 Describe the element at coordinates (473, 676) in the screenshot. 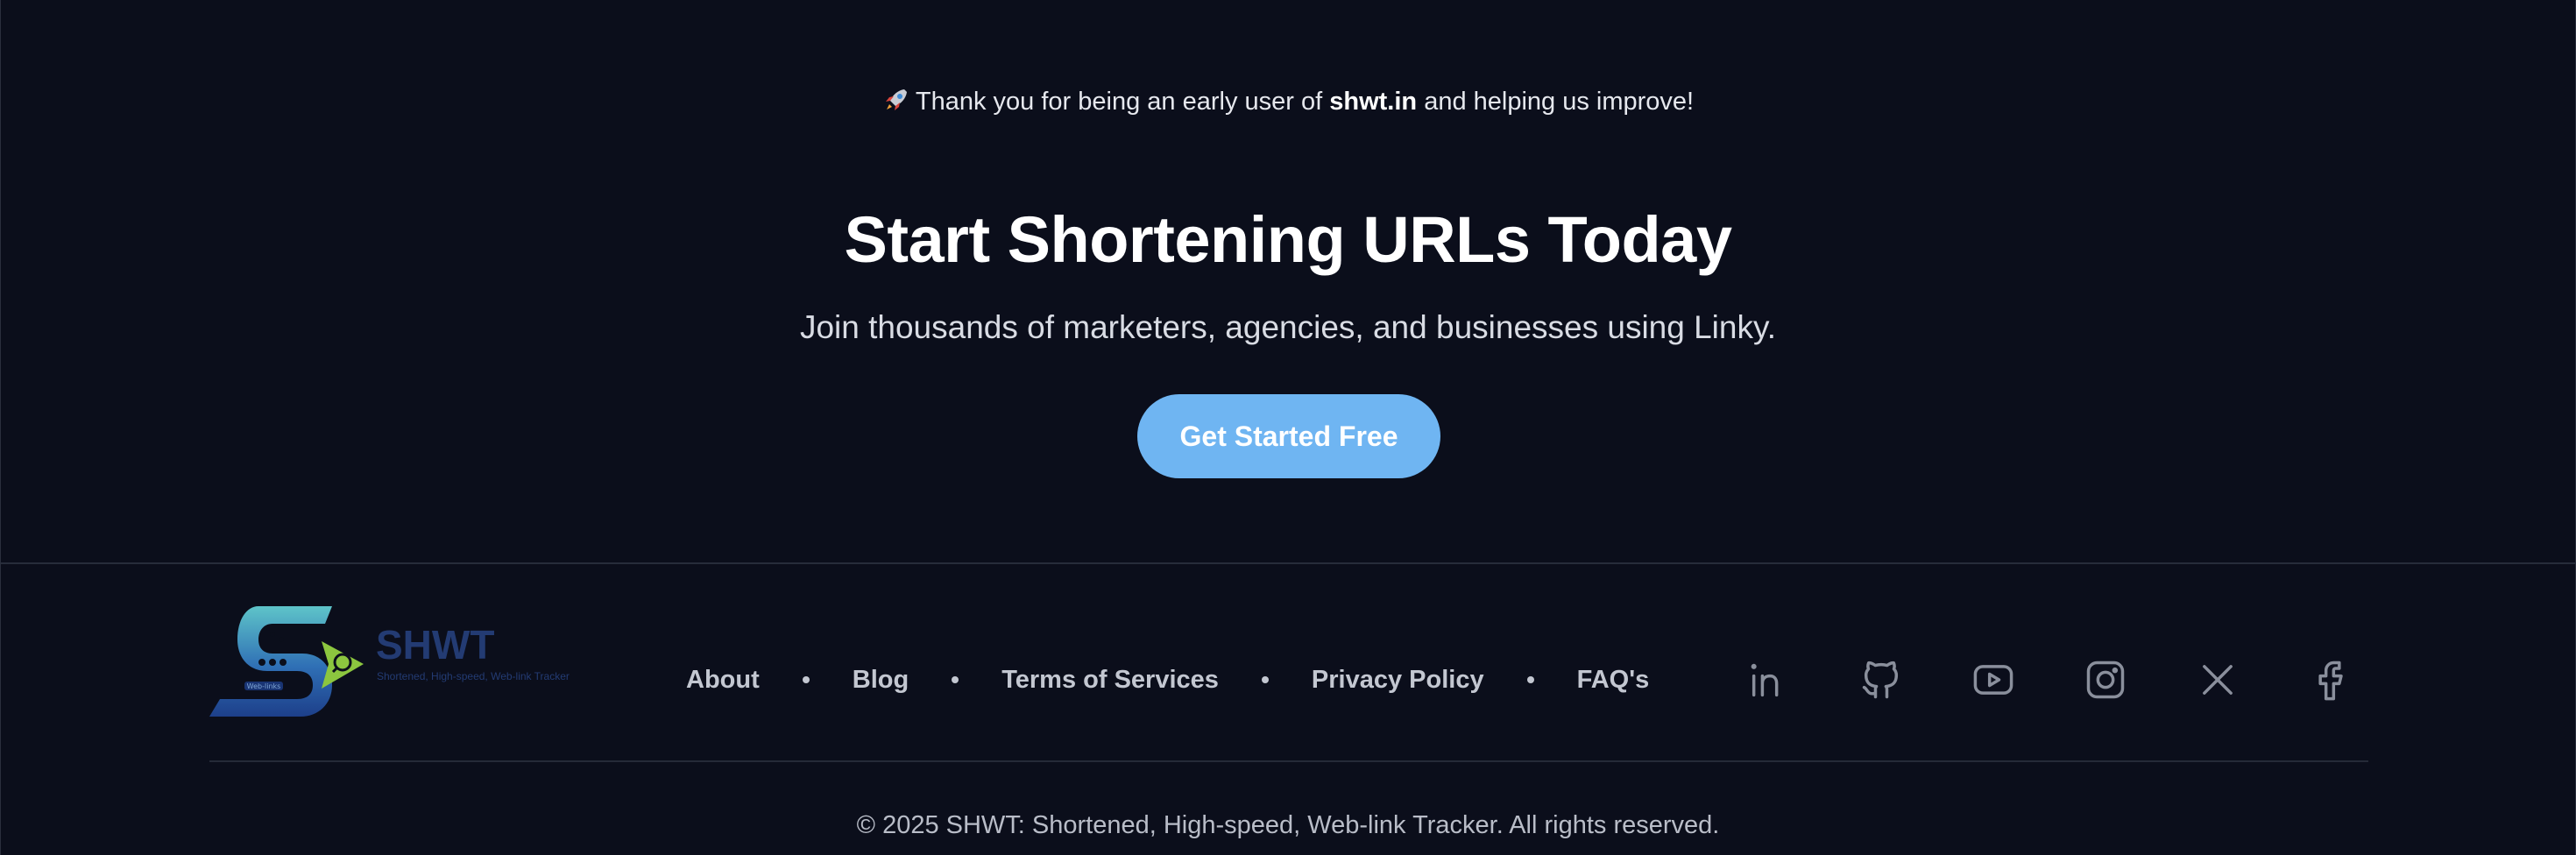

I see `logo-tagline: Shortened, High-speed, Web-link Tracker` at that location.